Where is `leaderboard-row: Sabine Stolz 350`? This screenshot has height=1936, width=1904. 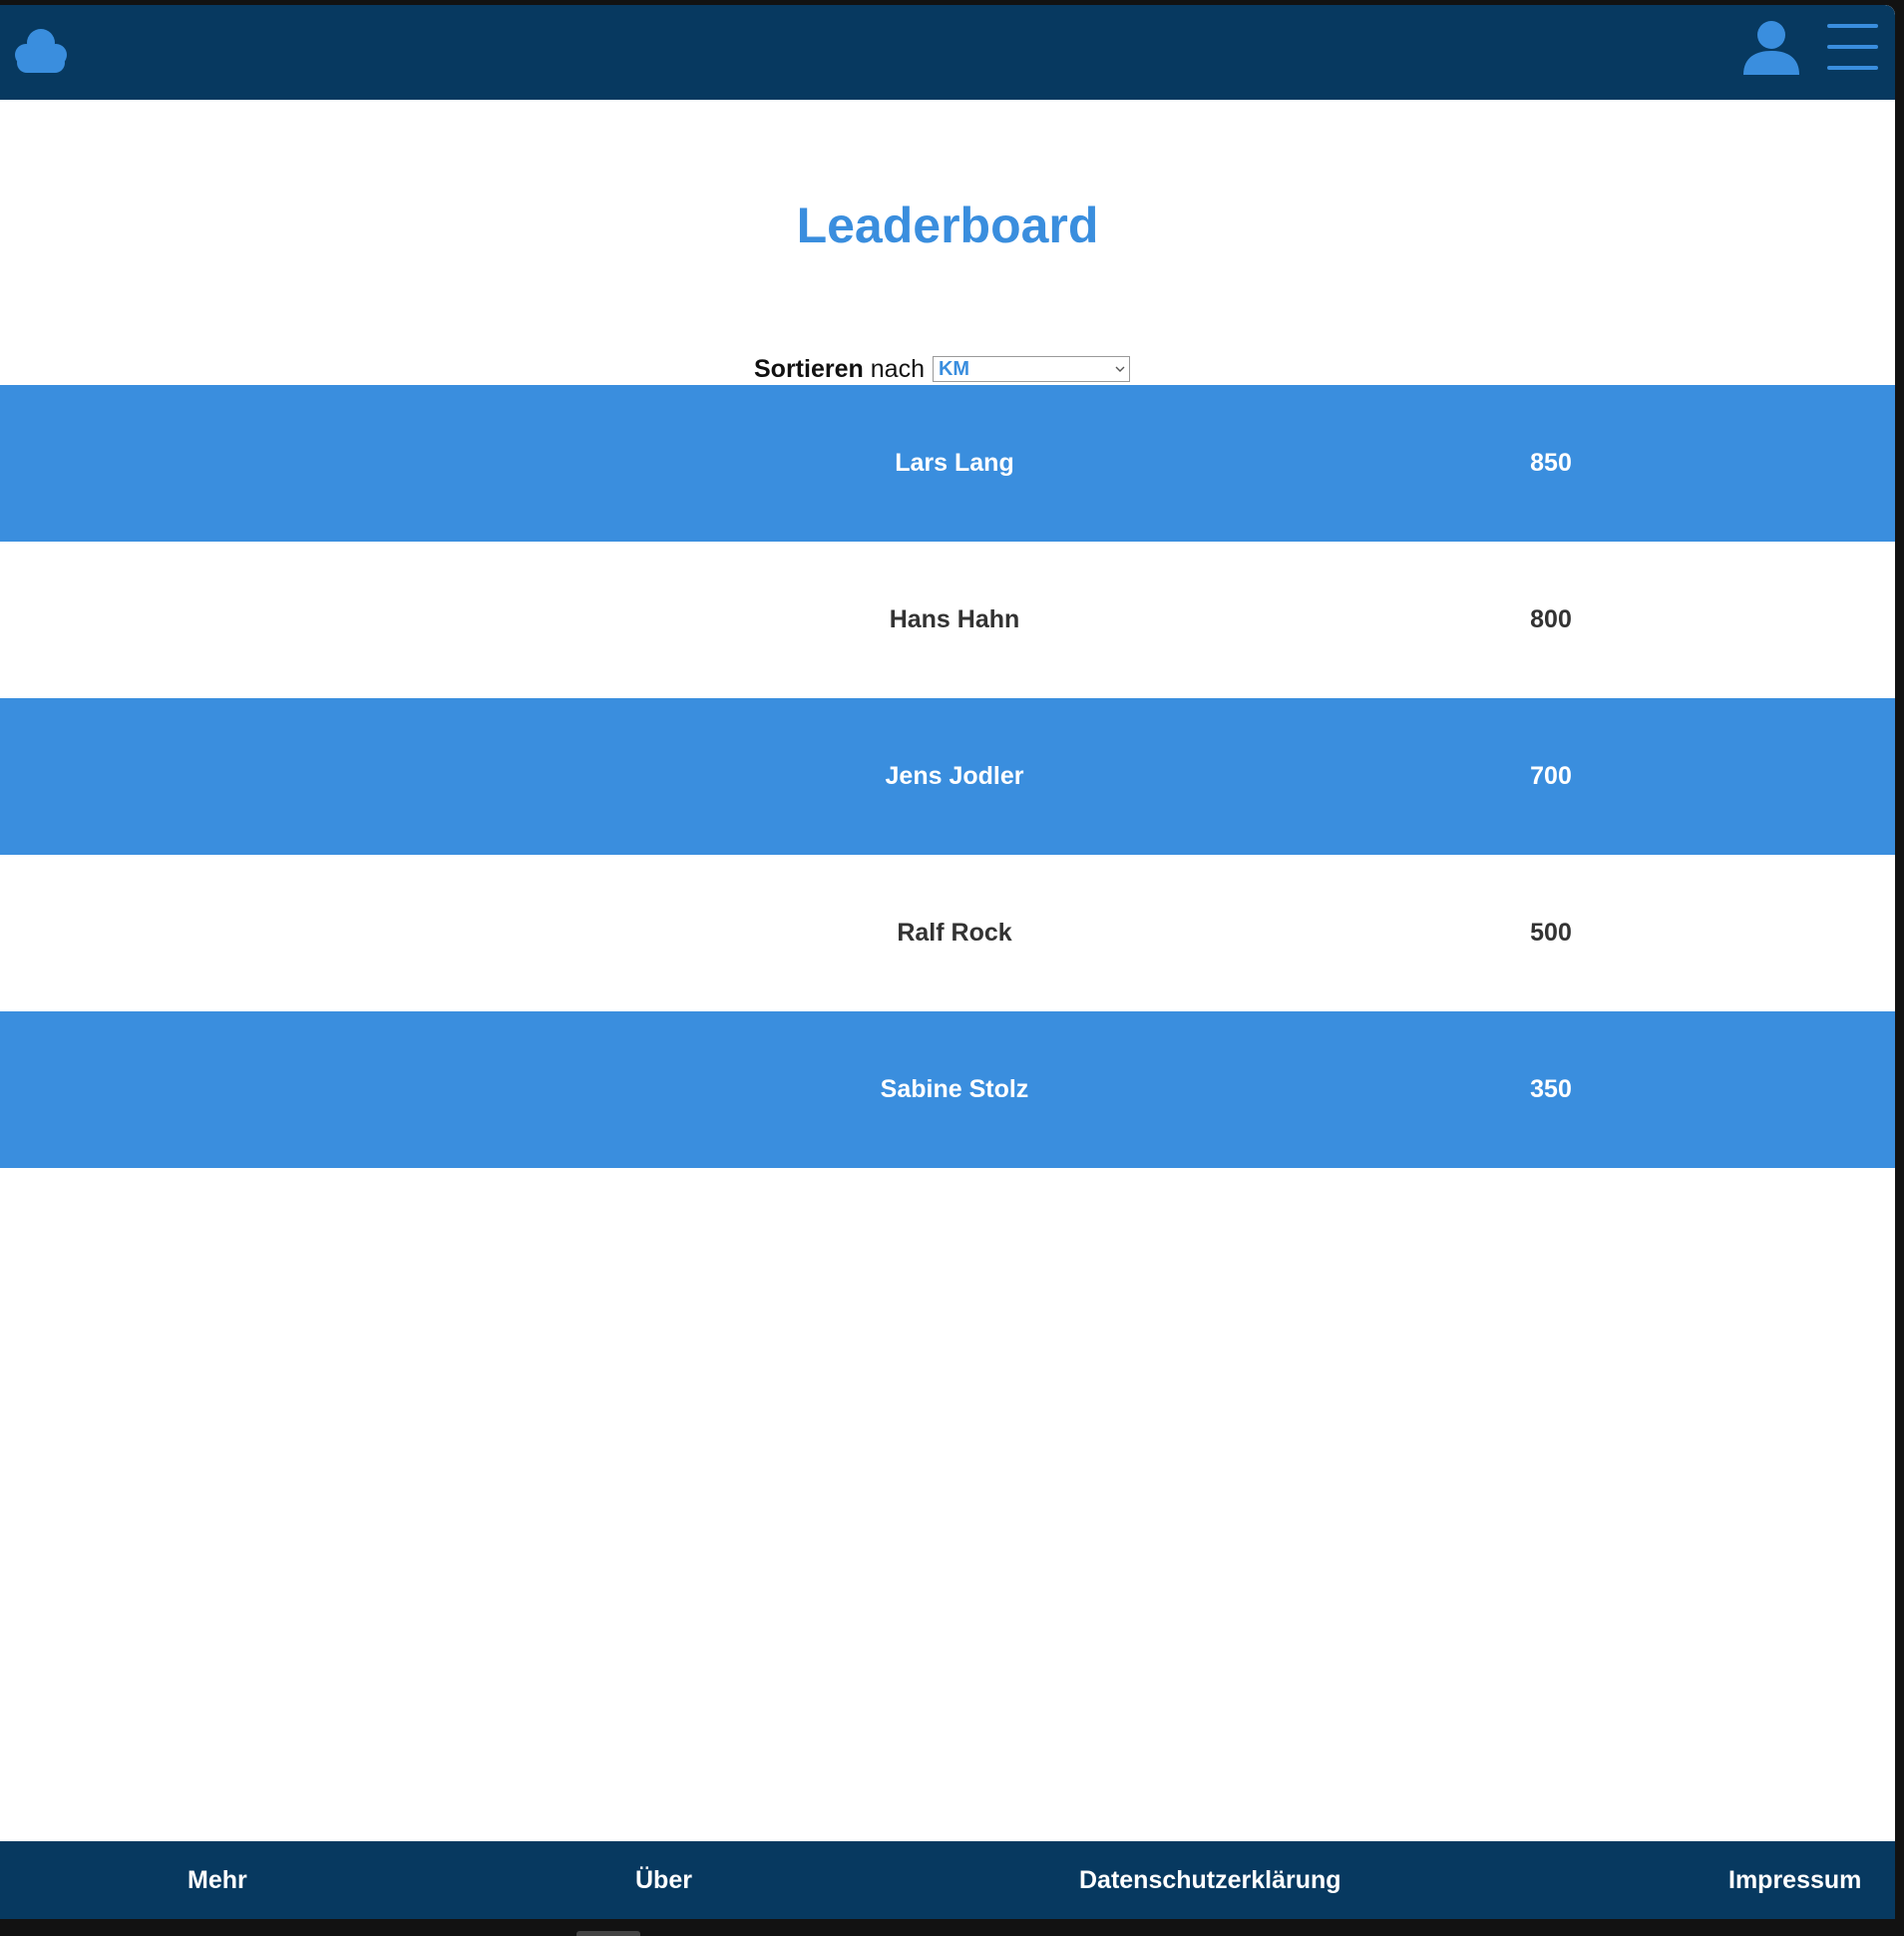
leaderboard-row: Sabine Stolz 350 is located at coordinates (947, 1089).